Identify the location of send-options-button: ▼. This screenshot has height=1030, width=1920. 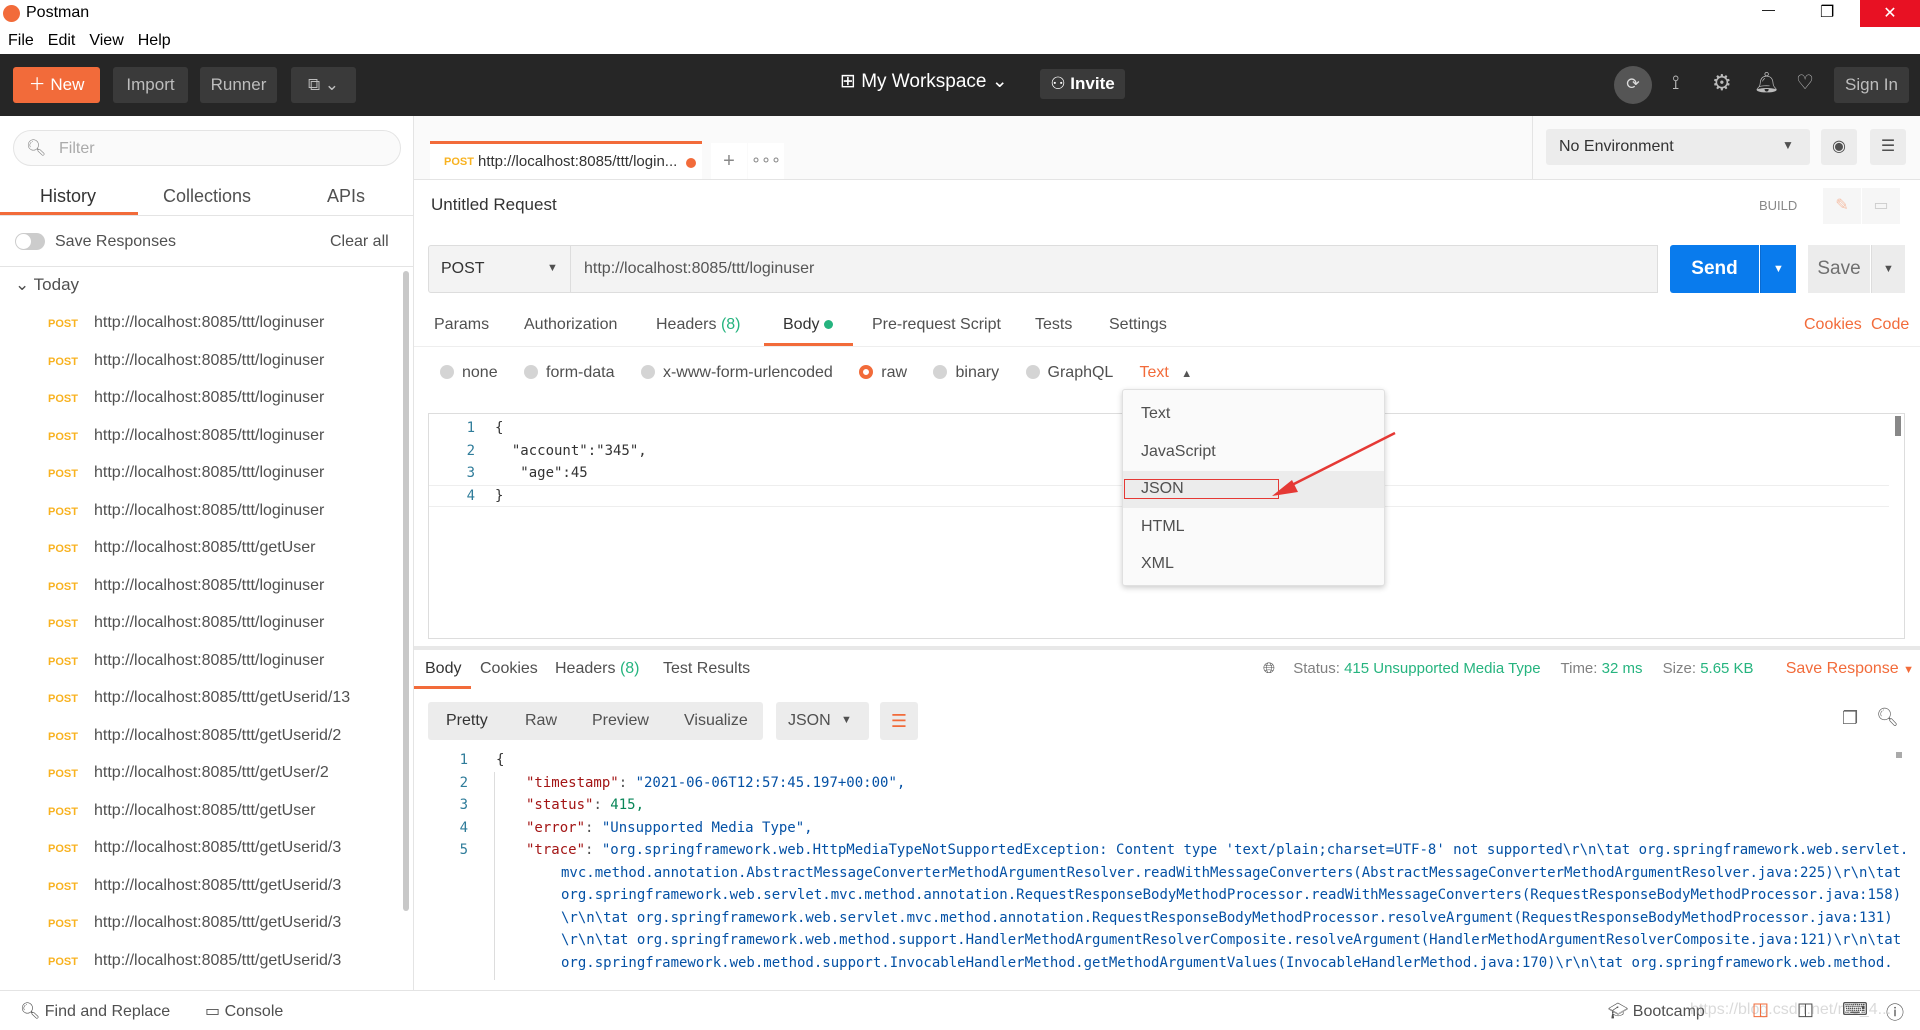
(1778, 269).